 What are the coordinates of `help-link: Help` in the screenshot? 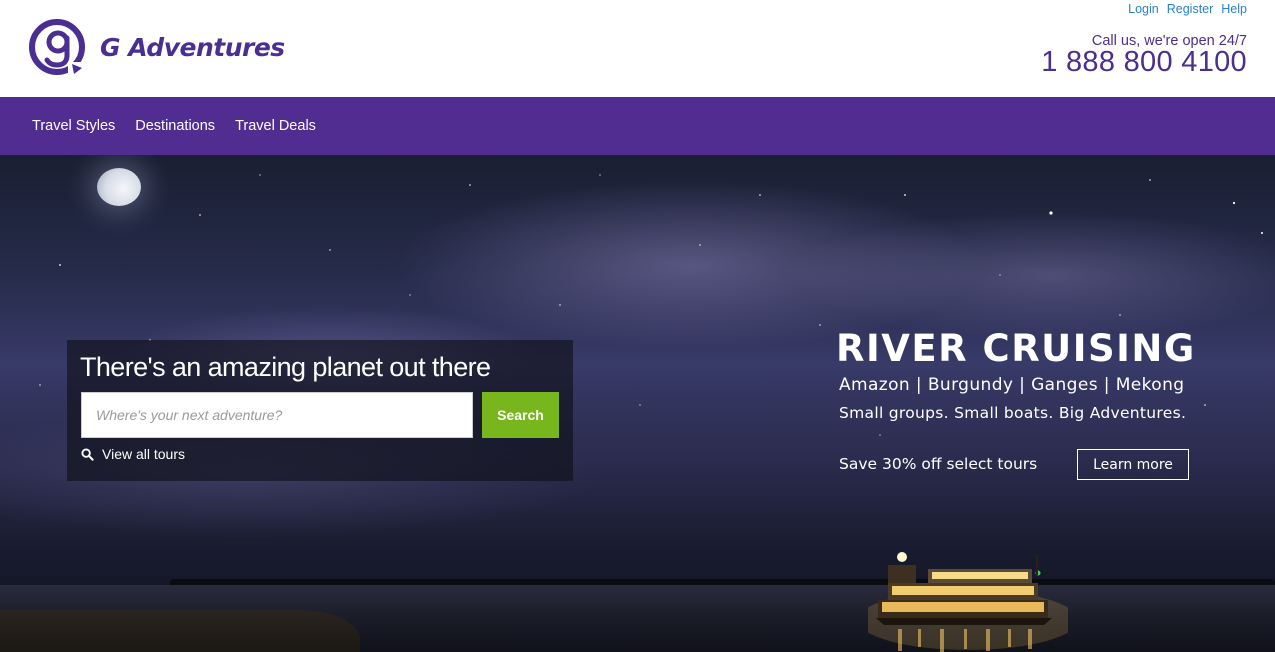 It's located at (1234, 9).